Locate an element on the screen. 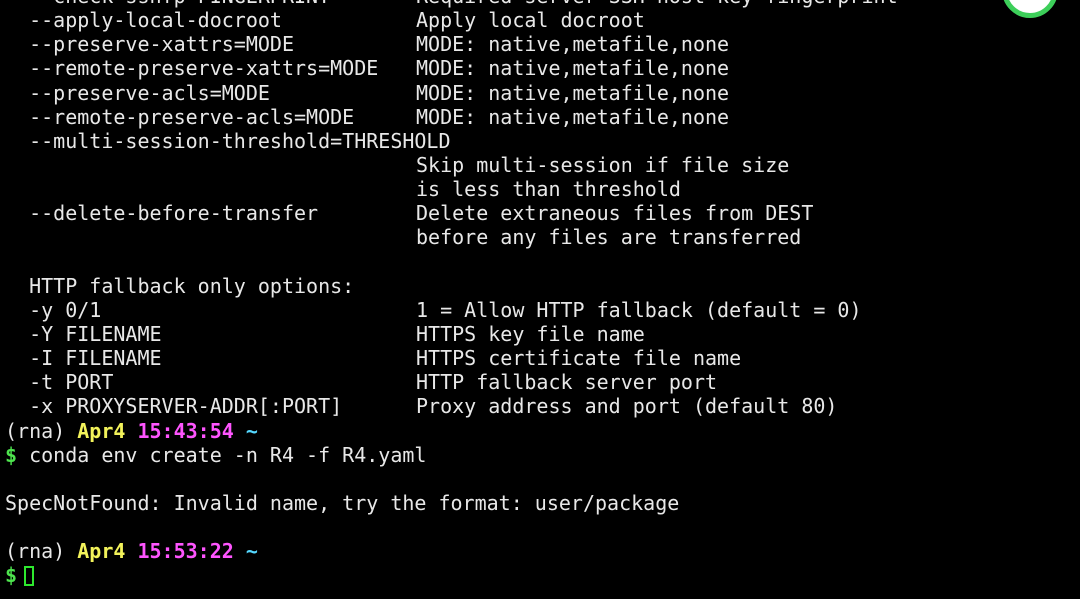  option-row: -I FILENAME HTTPS certificate file name is located at coordinates (542, 358).